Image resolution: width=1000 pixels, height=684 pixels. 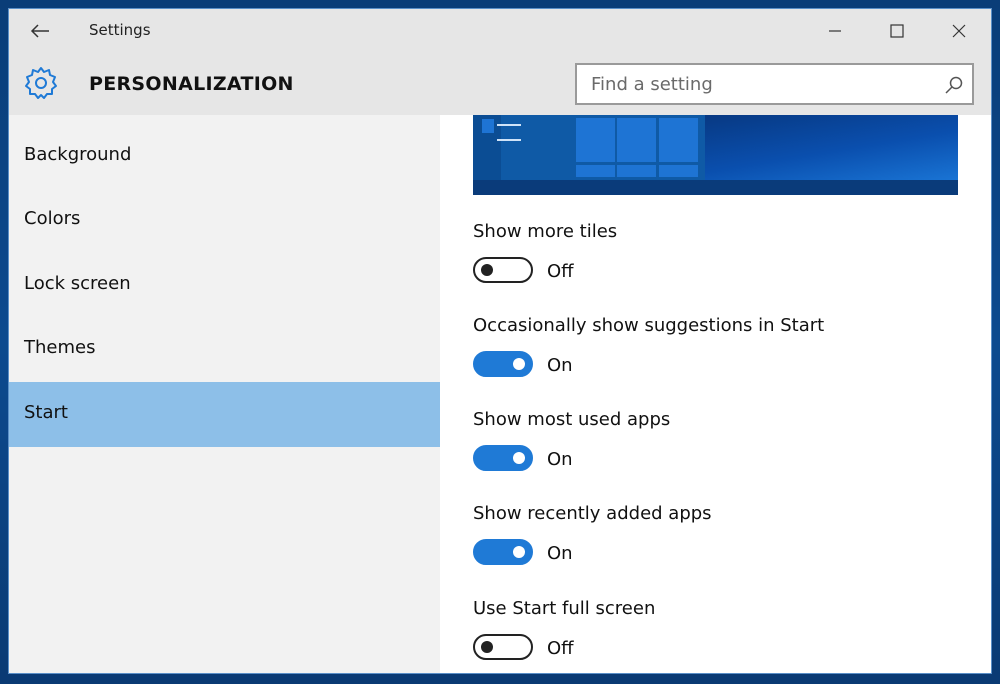 I want to click on maximize-icon, so click(x=897, y=31).